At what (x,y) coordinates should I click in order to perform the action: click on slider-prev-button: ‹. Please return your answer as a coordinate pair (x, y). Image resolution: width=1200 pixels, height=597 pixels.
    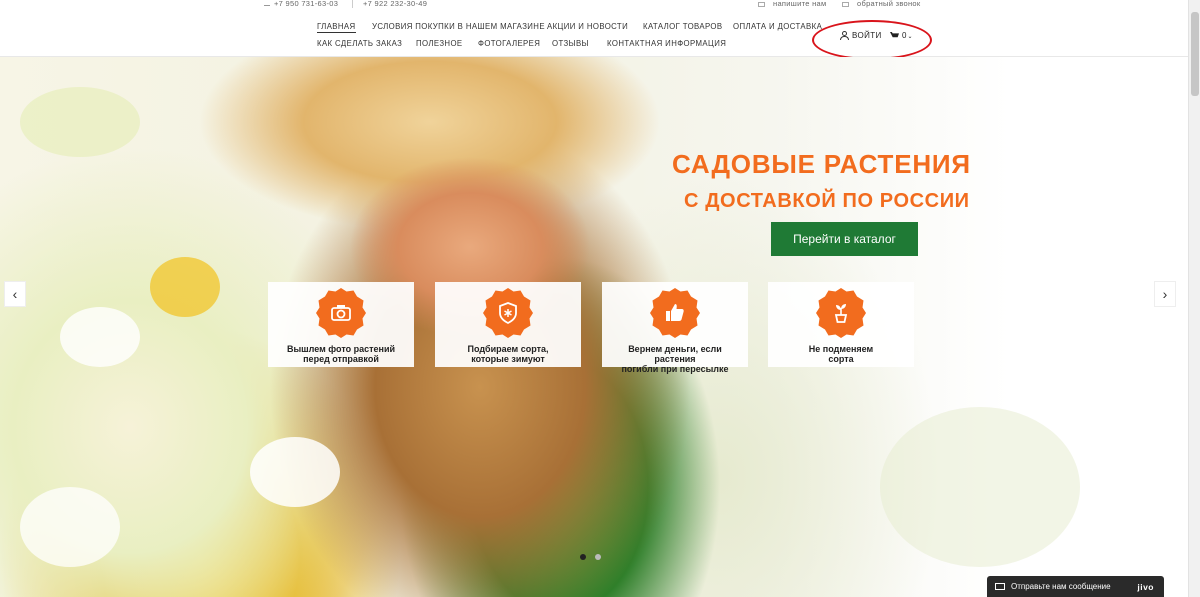
    Looking at the image, I should click on (15, 294).